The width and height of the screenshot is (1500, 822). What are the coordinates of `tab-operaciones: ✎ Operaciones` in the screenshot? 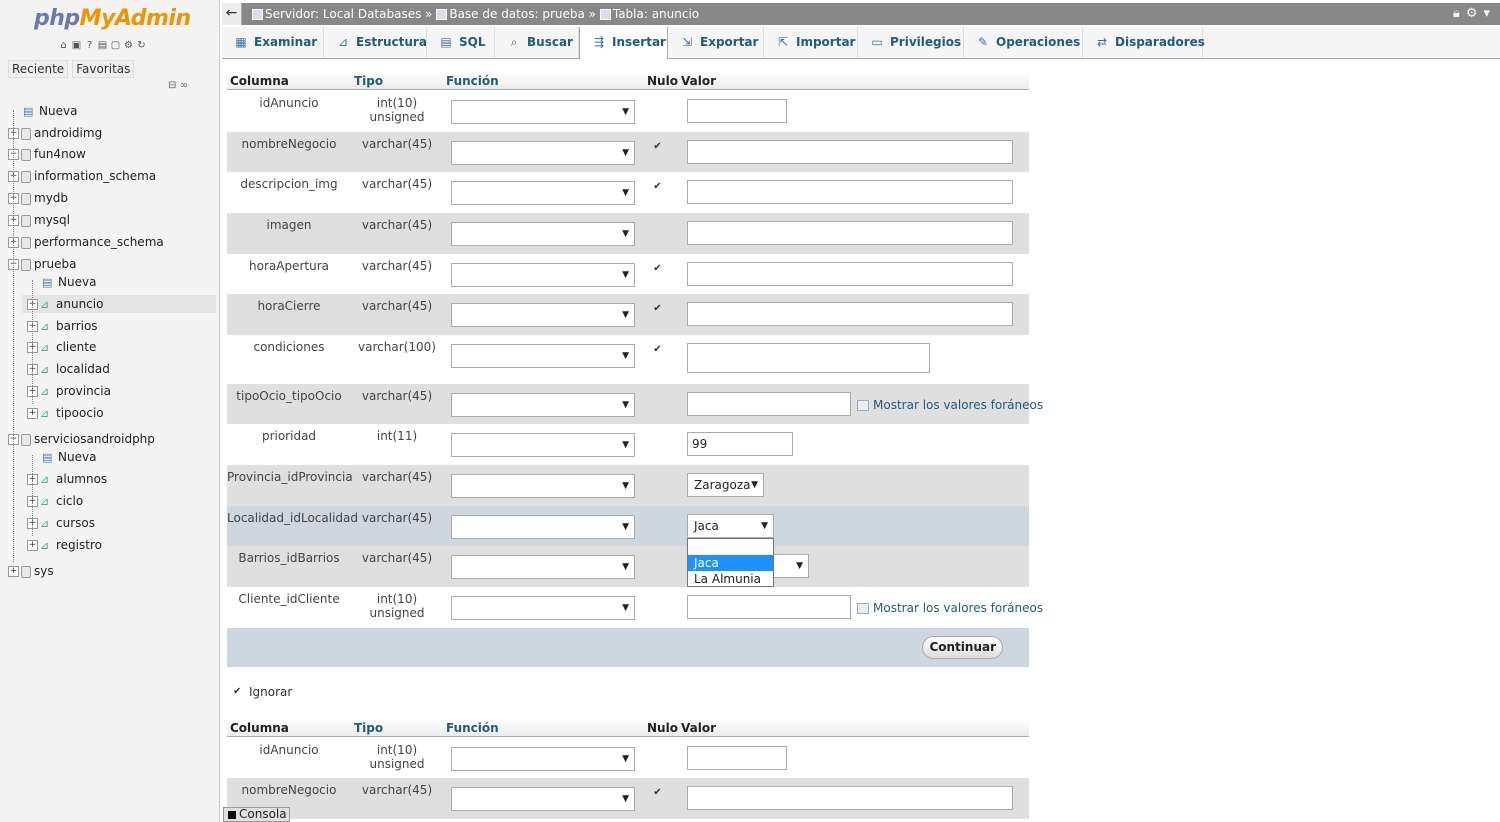 It's located at (1023, 42).